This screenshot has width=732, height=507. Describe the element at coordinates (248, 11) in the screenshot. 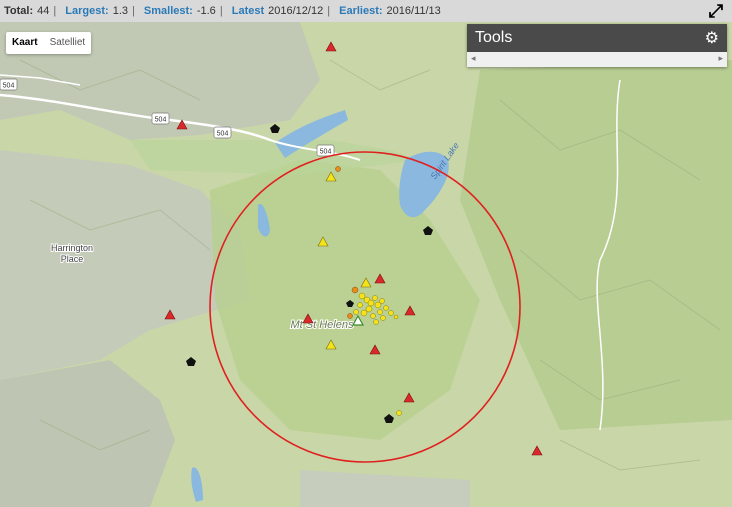

I see `latest-label: Latest` at that location.